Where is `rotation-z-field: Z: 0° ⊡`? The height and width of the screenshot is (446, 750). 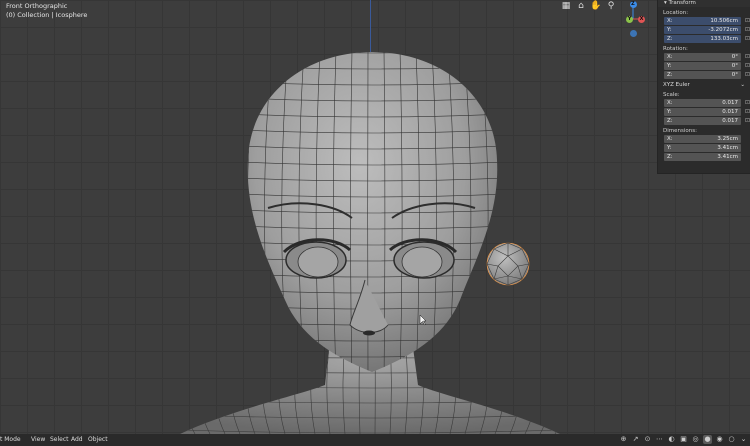
rotation-z-field: Z: 0° ⊡ is located at coordinates (707, 75).